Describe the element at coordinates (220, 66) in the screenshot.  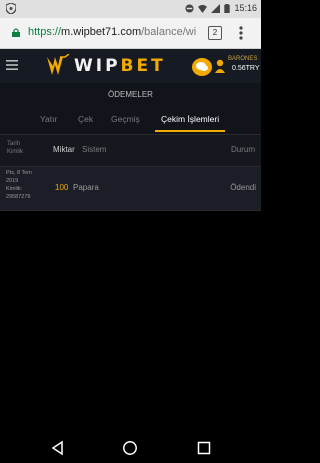
I see `user-icon` at that location.